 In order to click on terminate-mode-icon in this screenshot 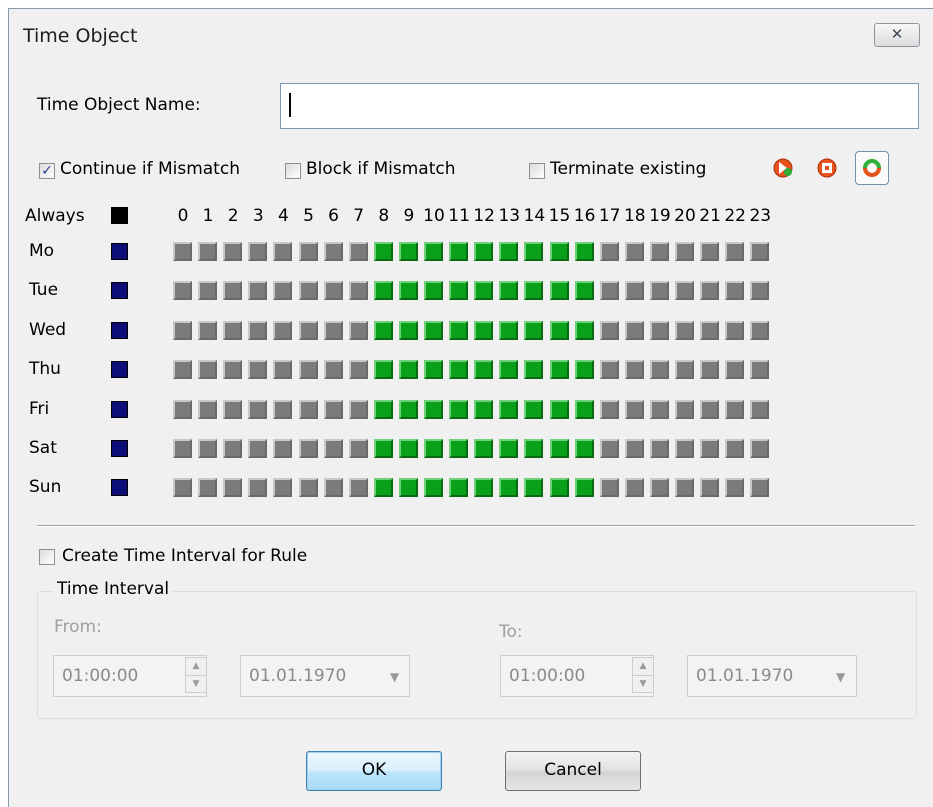, I will do `click(872, 168)`.